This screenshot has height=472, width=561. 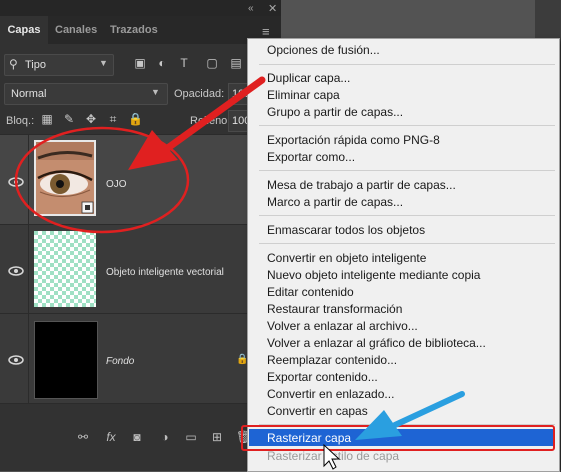 I want to click on menu-item-mask-all-objects: Enmascarar todos los objetos, so click(x=346, y=230).